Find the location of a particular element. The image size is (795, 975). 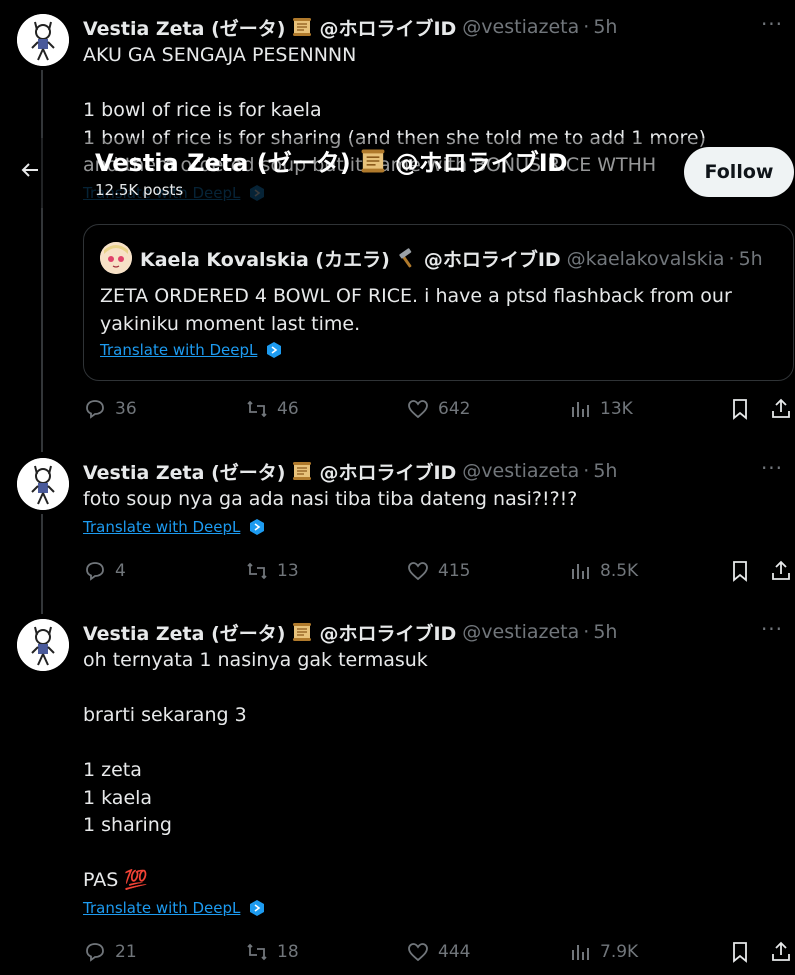

retweet-button: 18 is located at coordinates (272, 952).